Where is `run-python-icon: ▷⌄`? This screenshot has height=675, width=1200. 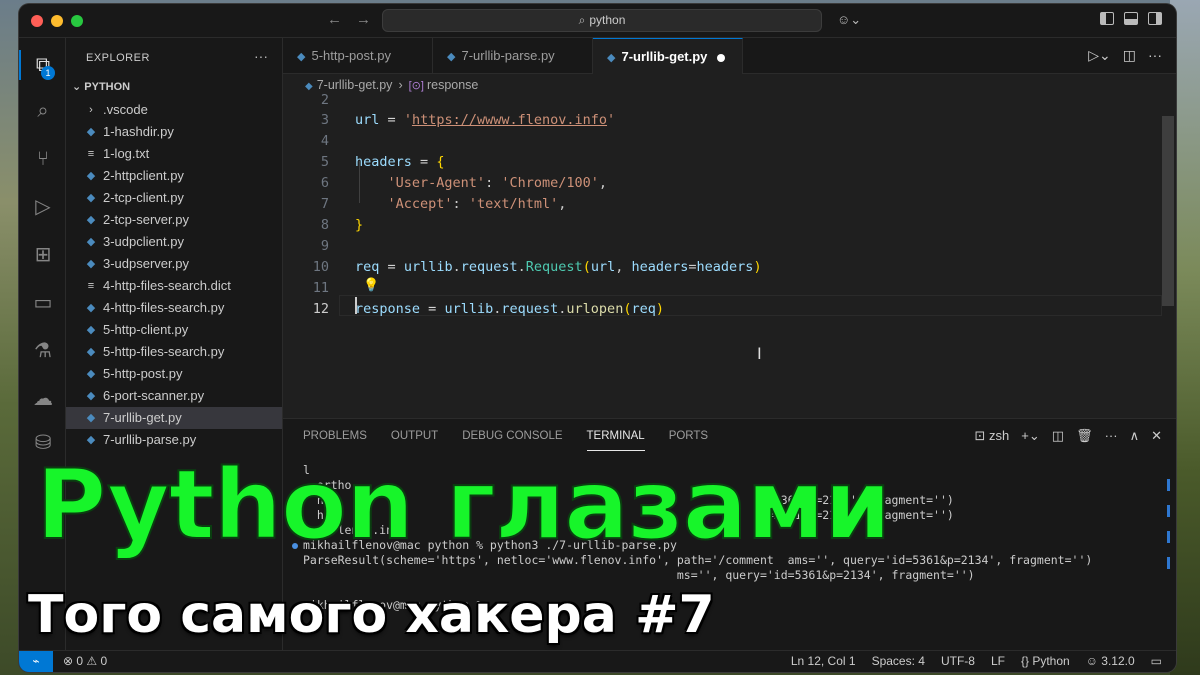
run-python-icon: ▷⌄ is located at coordinates (1099, 55).